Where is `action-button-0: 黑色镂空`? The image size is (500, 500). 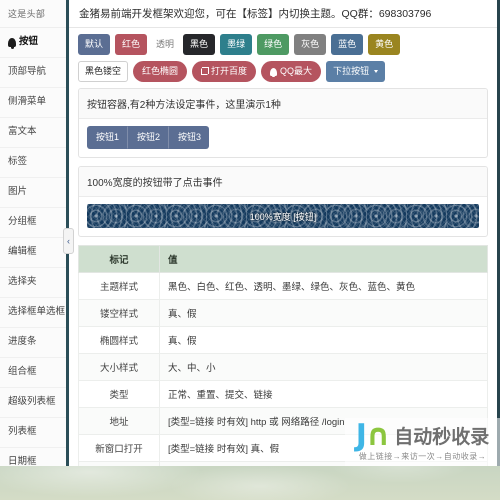
action-button-0: 黑色镂空 is located at coordinates (103, 71).